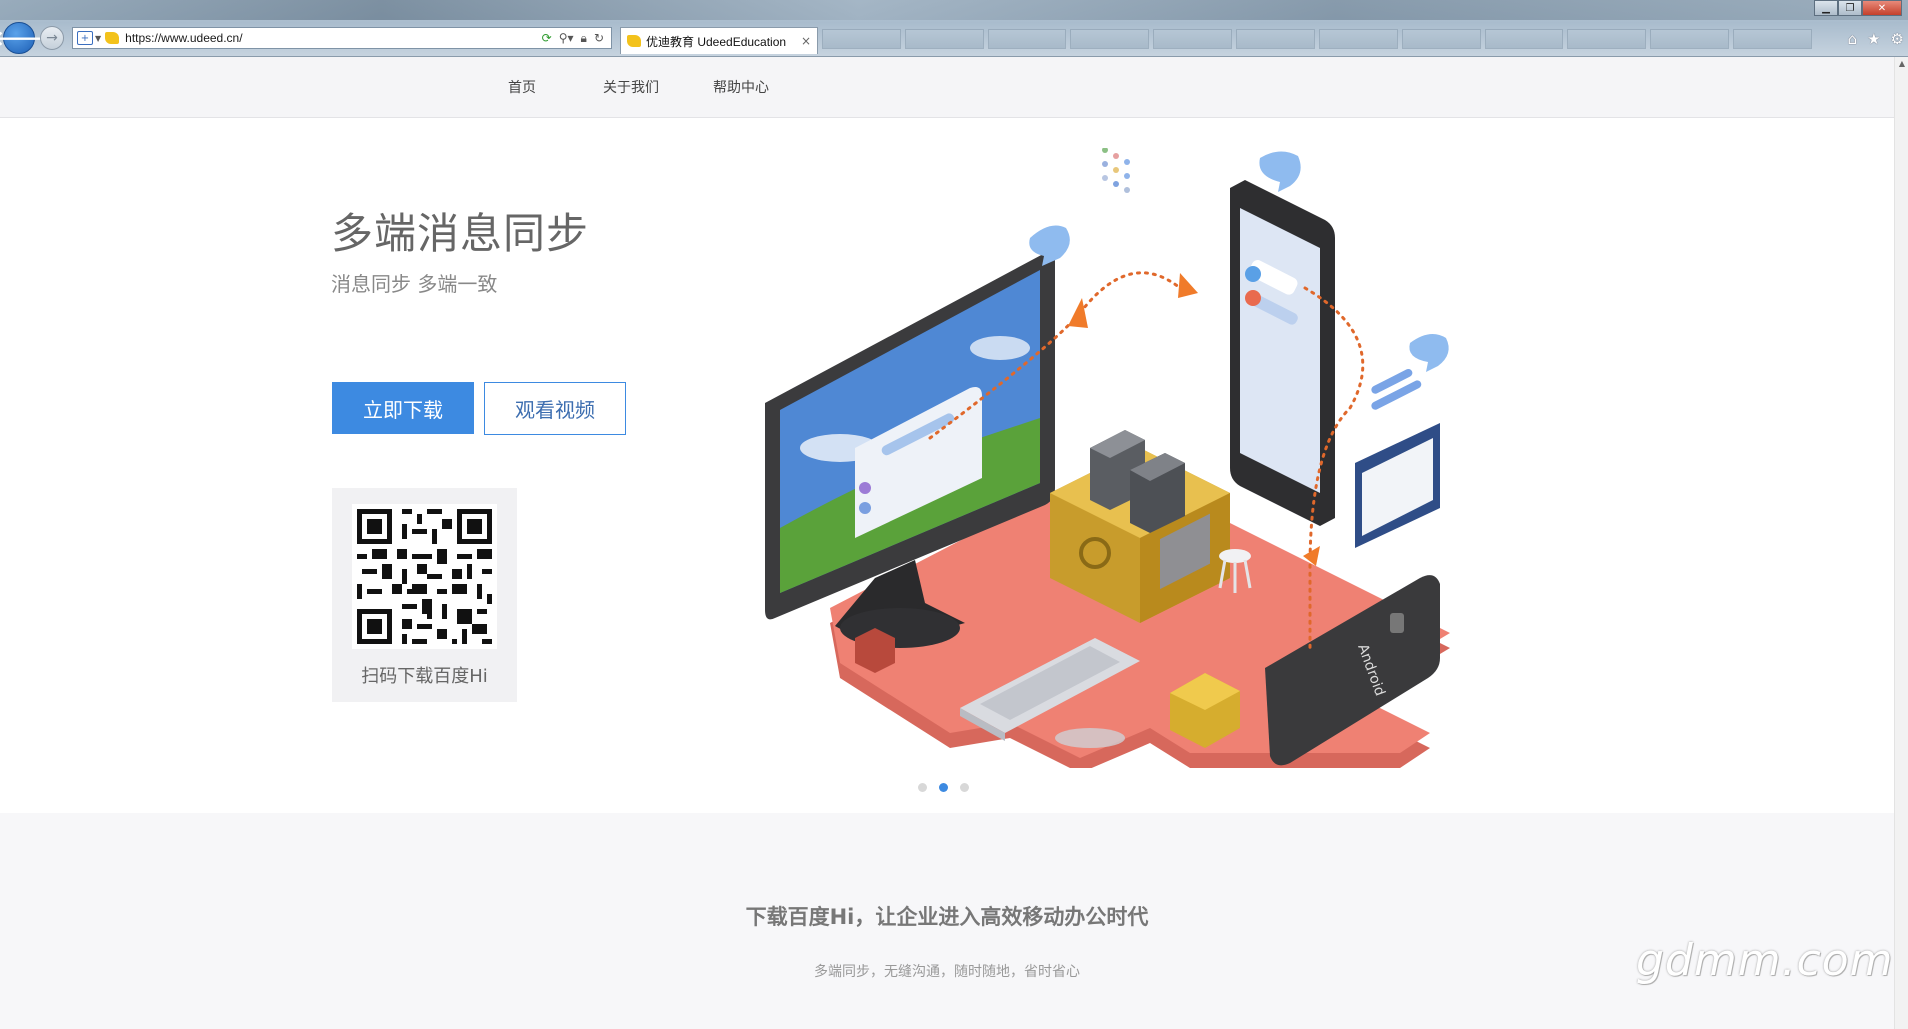 The width and height of the screenshot is (1908, 1029). I want to click on nav-item-help: 帮助中心, so click(741, 87).